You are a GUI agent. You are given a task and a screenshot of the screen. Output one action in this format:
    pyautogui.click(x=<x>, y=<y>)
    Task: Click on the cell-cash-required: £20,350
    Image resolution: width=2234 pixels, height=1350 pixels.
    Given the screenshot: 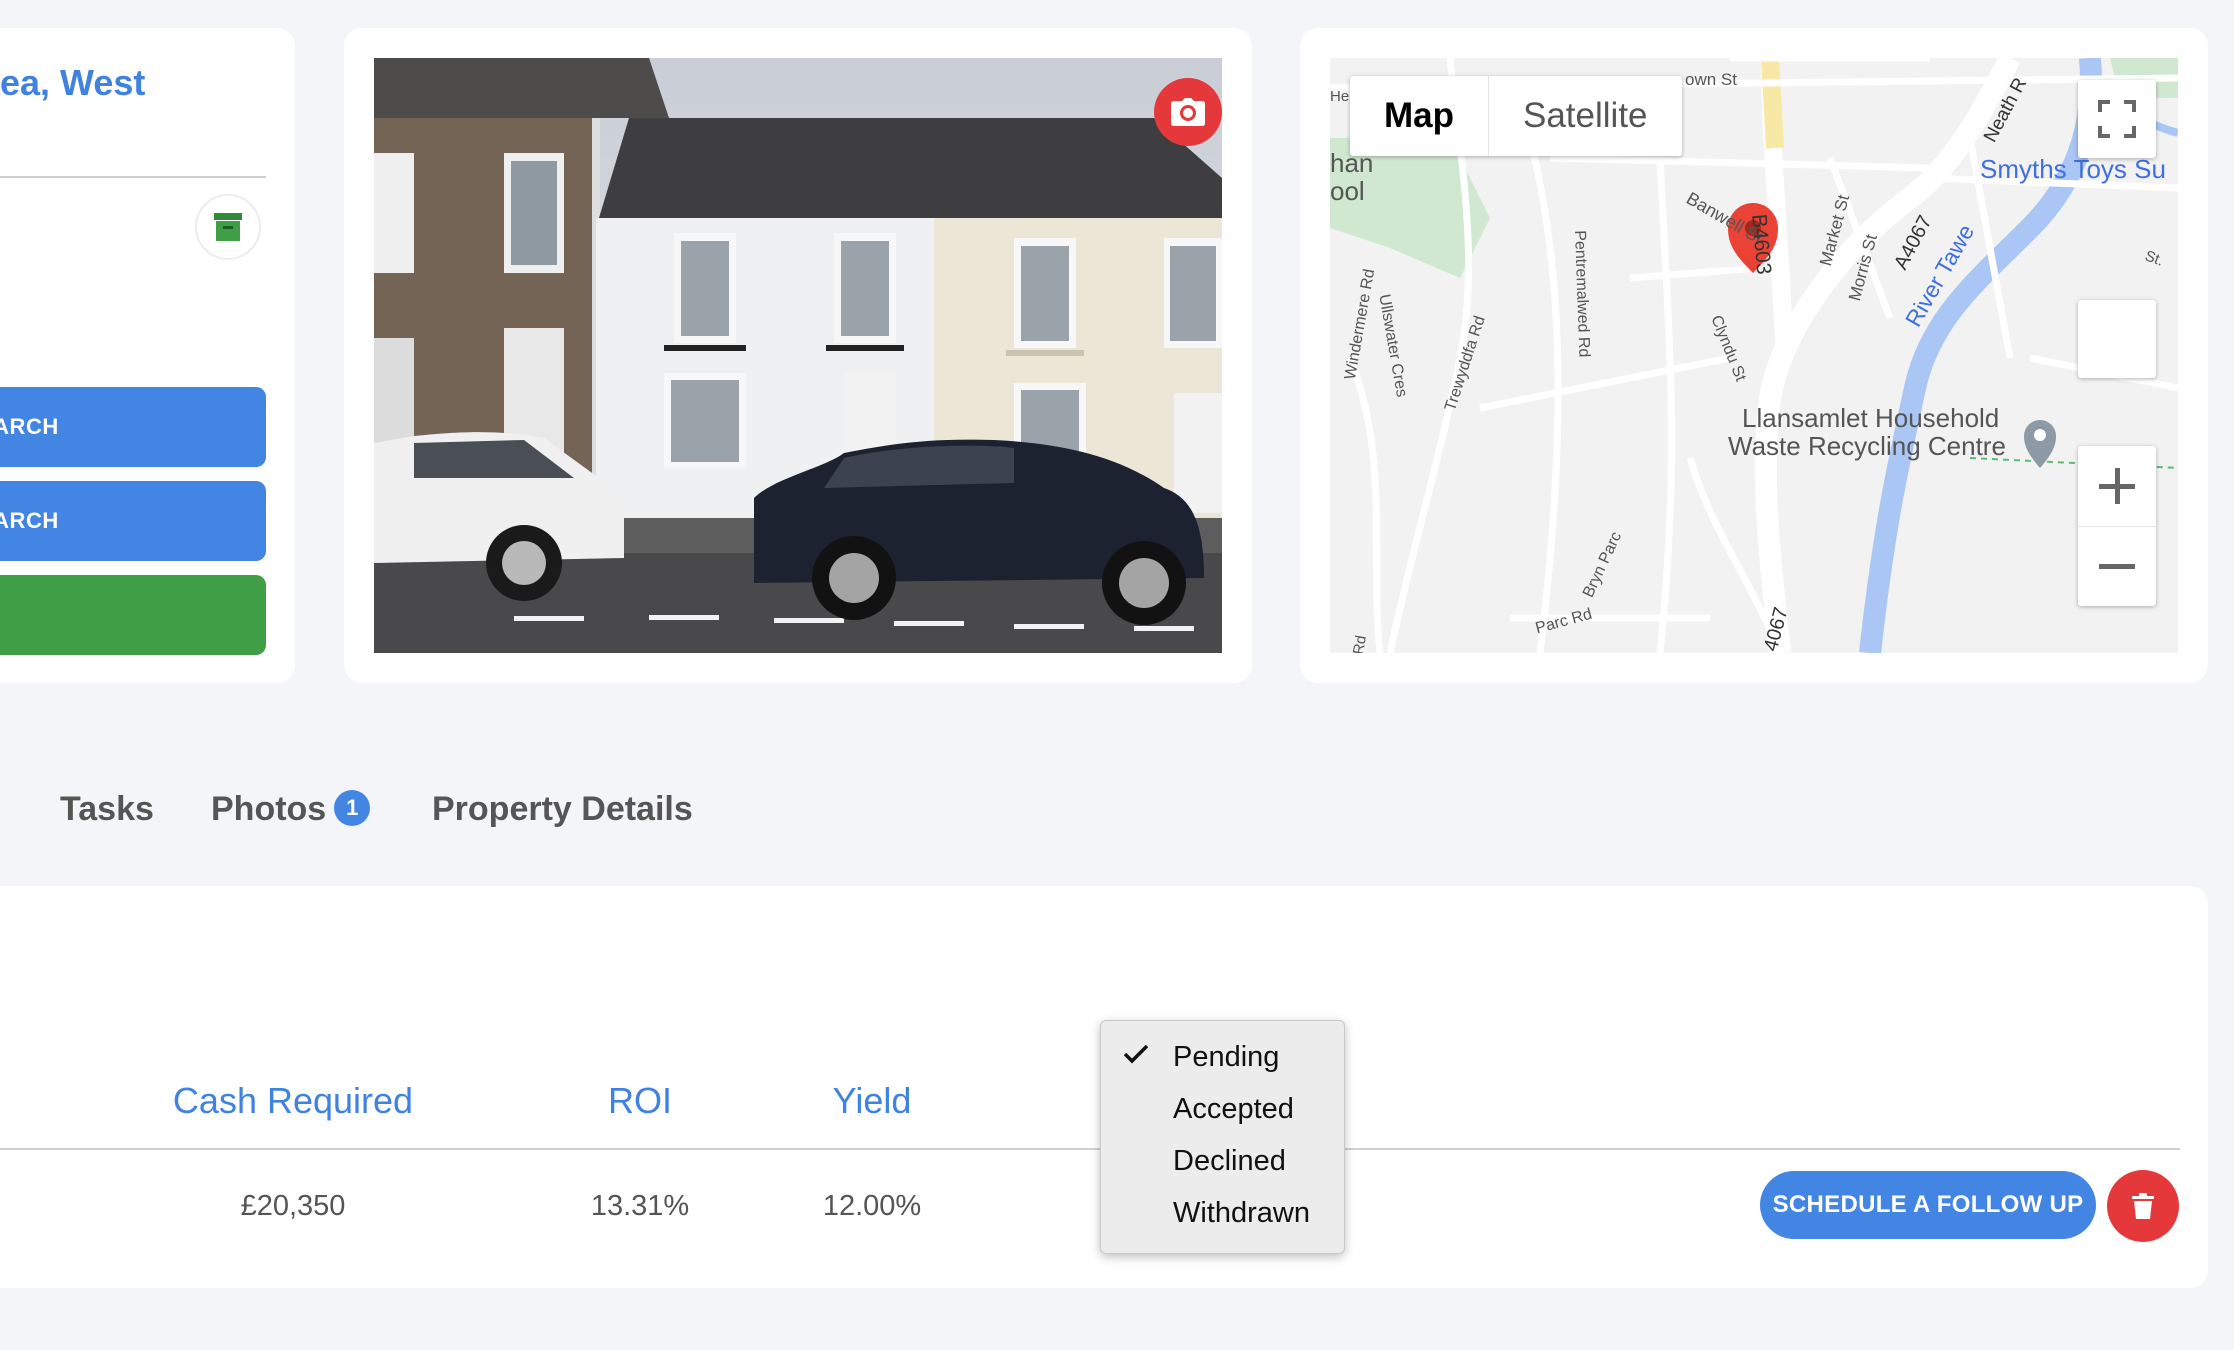 What is the action you would take?
    pyautogui.click(x=293, y=1206)
    